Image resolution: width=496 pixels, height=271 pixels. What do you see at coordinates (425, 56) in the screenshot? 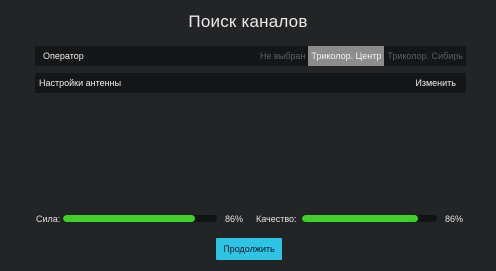
I see `operator-option-tricolor-siberia: Триколор. Сибирь` at bounding box center [425, 56].